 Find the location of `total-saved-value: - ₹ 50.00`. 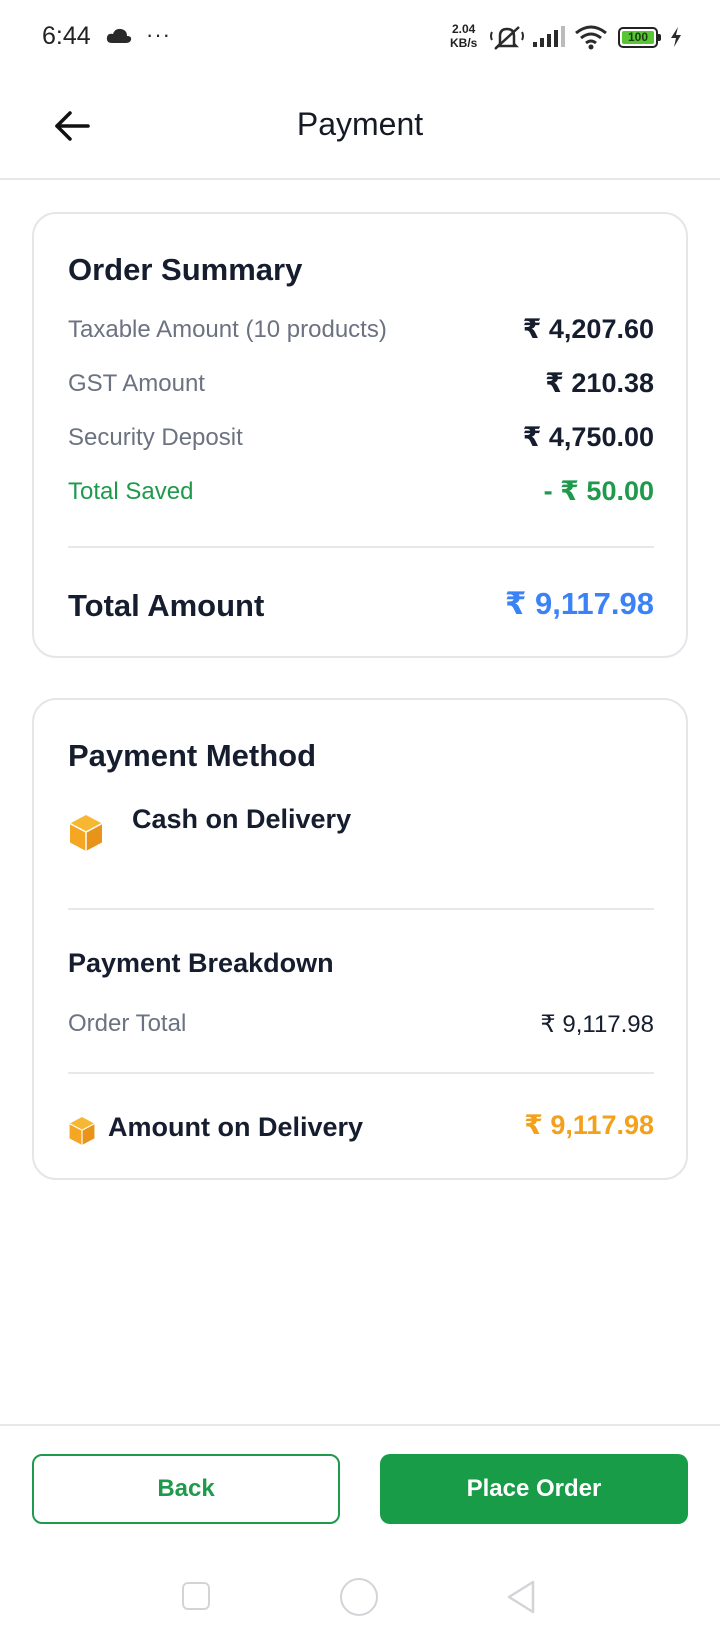

total-saved-value: - ₹ 50.00 is located at coordinates (598, 491).